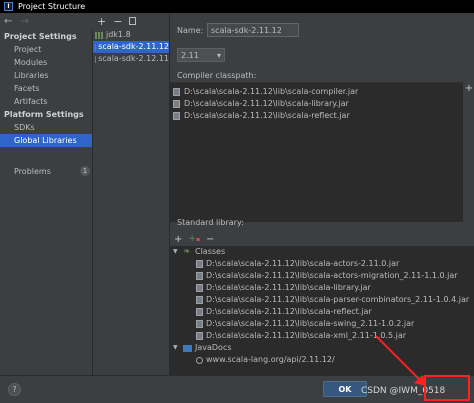  What do you see at coordinates (201, 55) in the screenshot?
I see `scala-version-select: 2.11 ▾` at bounding box center [201, 55].